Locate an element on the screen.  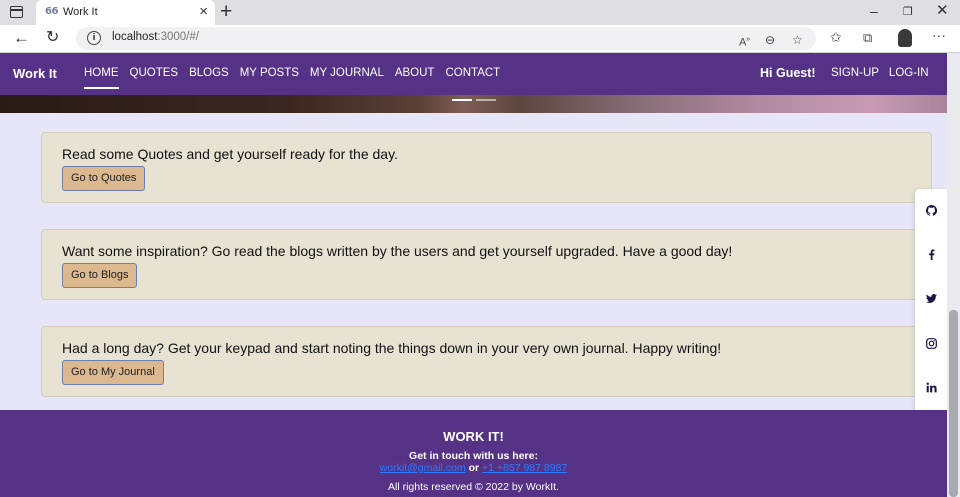
footer-or-text: or is located at coordinates (474, 468).